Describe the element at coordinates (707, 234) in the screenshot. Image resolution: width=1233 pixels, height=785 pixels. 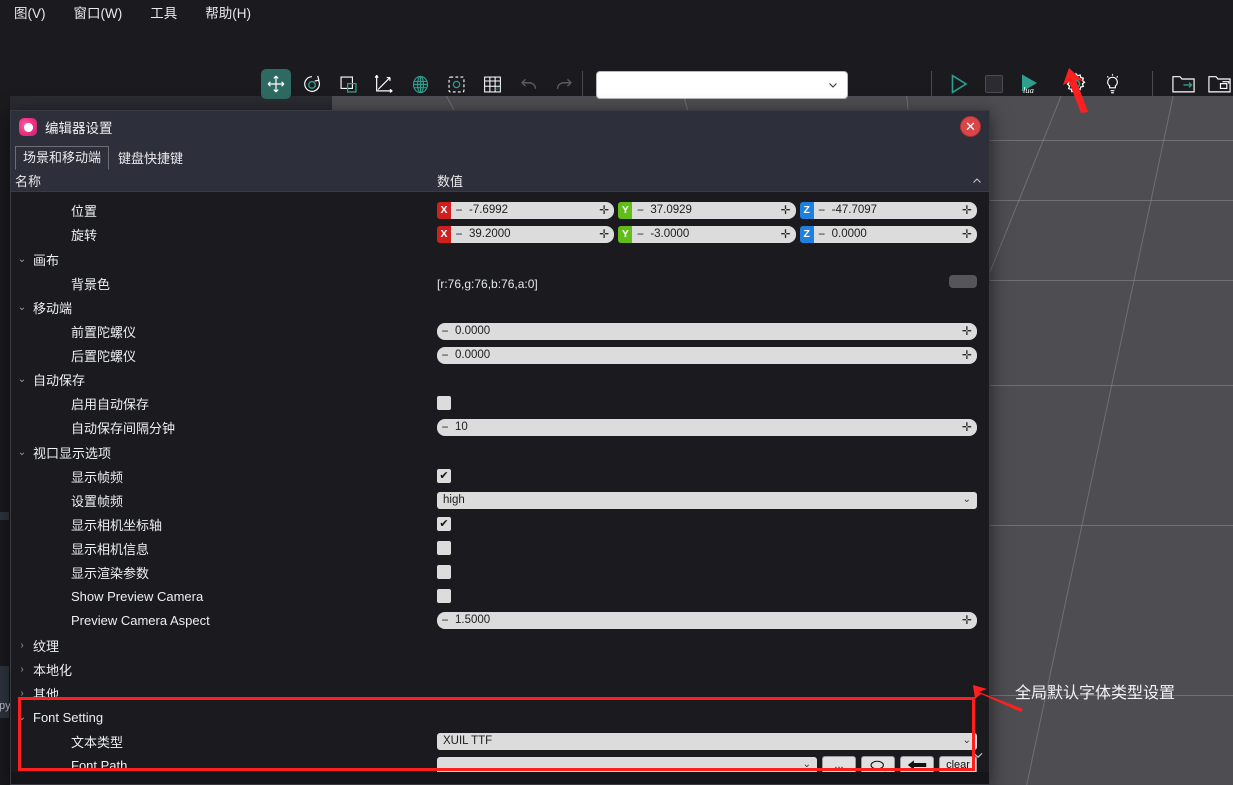
I see `field-rotation-y: Y − -3.0000 ✛` at that location.